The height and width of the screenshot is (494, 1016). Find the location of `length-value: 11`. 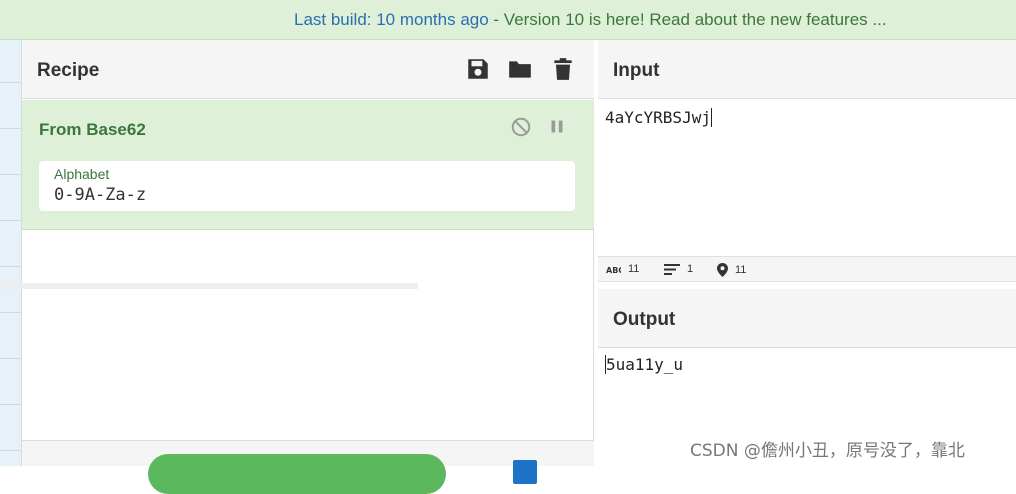

length-value: 11 is located at coordinates (634, 269).